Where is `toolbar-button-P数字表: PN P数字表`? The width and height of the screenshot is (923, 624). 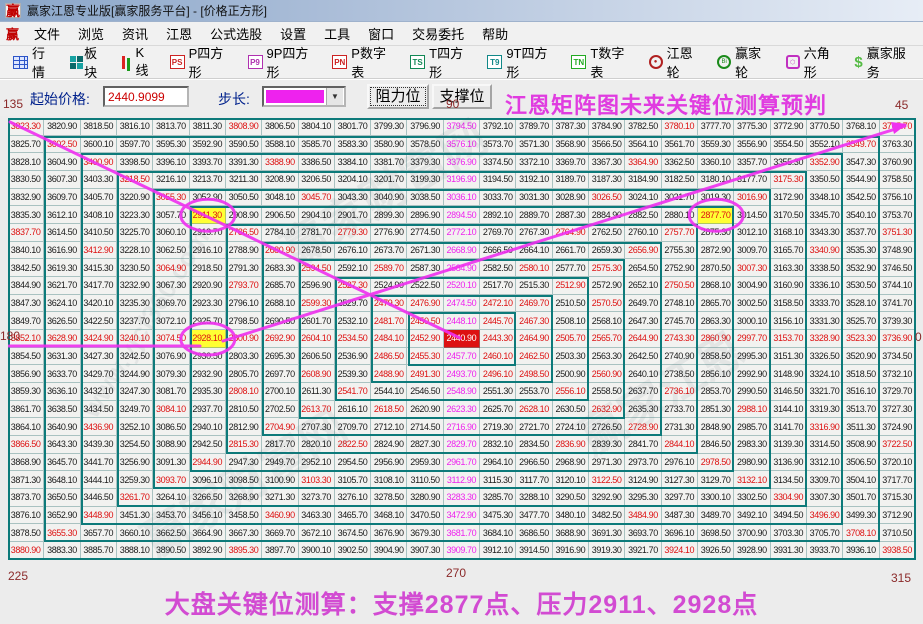 toolbar-button-P数字表: PN P数字表 is located at coordinates (364, 62).